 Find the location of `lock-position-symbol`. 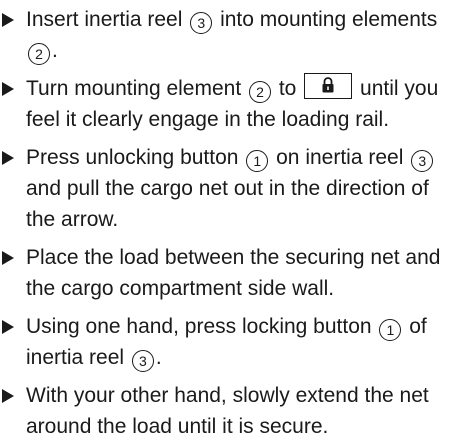

lock-position-symbol is located at coordinates (328, 86).